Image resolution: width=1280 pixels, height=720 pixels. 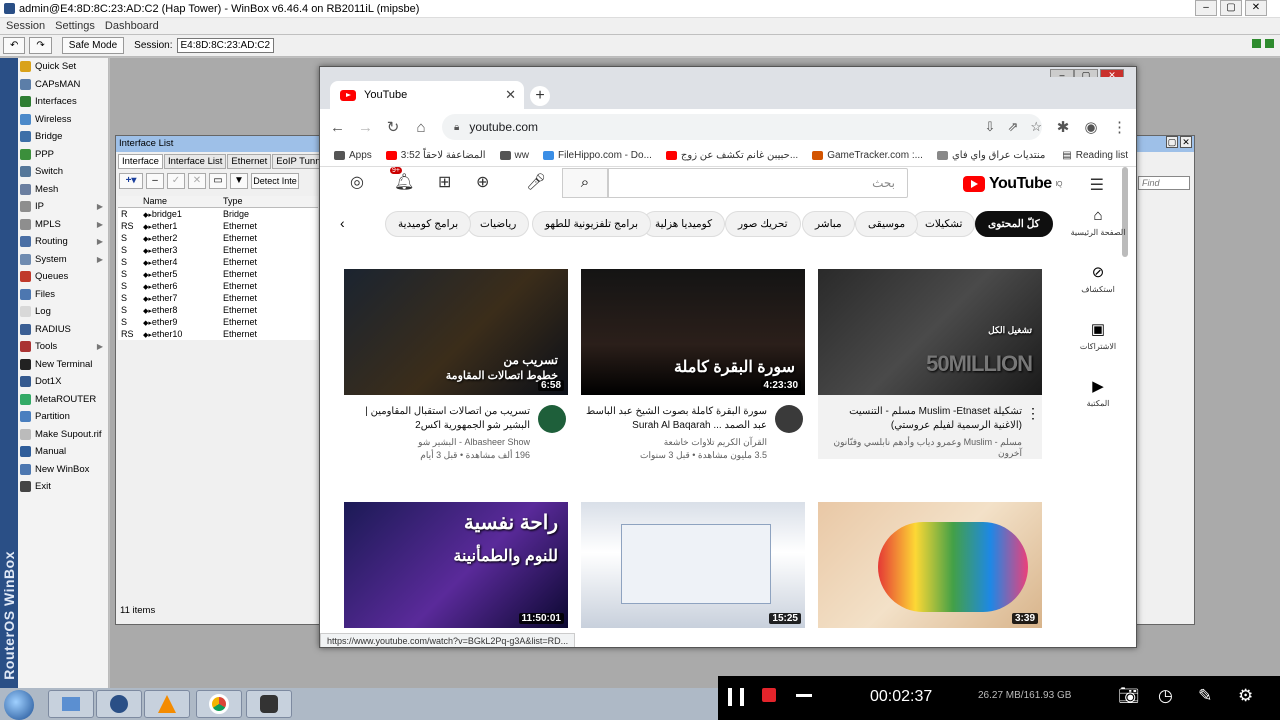 I want to click on create-video-icon: ⊕, so click(x=482, y=182).